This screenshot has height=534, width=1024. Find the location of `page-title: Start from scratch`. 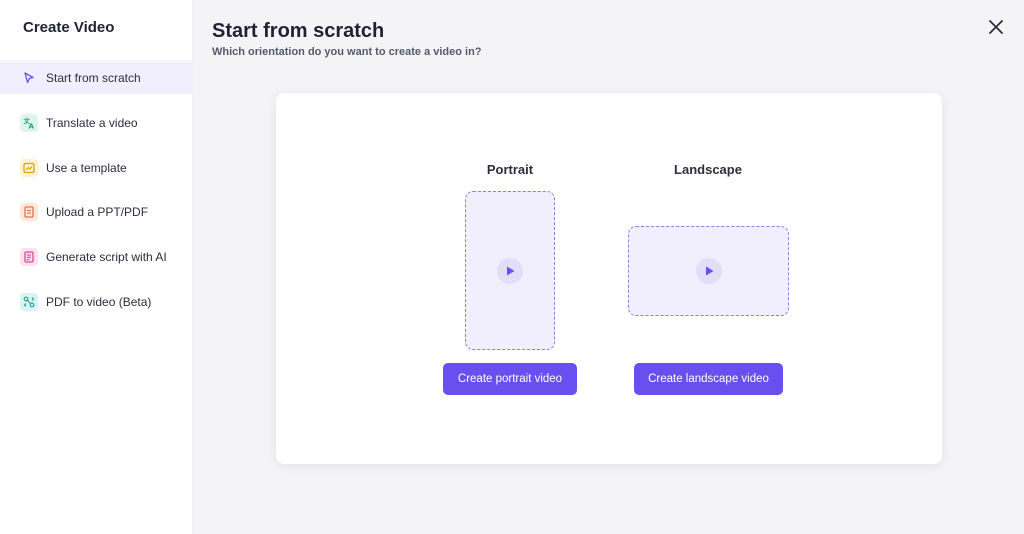

page-title: Start from scratch is located at coordinates (298, 31).